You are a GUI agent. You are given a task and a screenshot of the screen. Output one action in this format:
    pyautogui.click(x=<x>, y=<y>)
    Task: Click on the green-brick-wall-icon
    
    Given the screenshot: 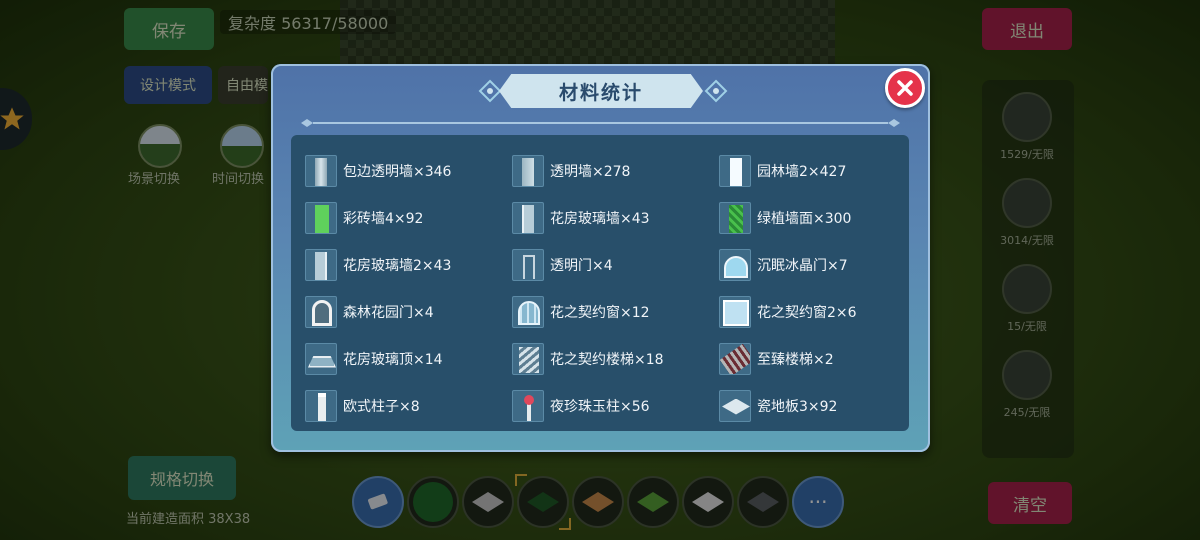 What is the action you would take?
    pyautogui.click(x=321, y=217)
    